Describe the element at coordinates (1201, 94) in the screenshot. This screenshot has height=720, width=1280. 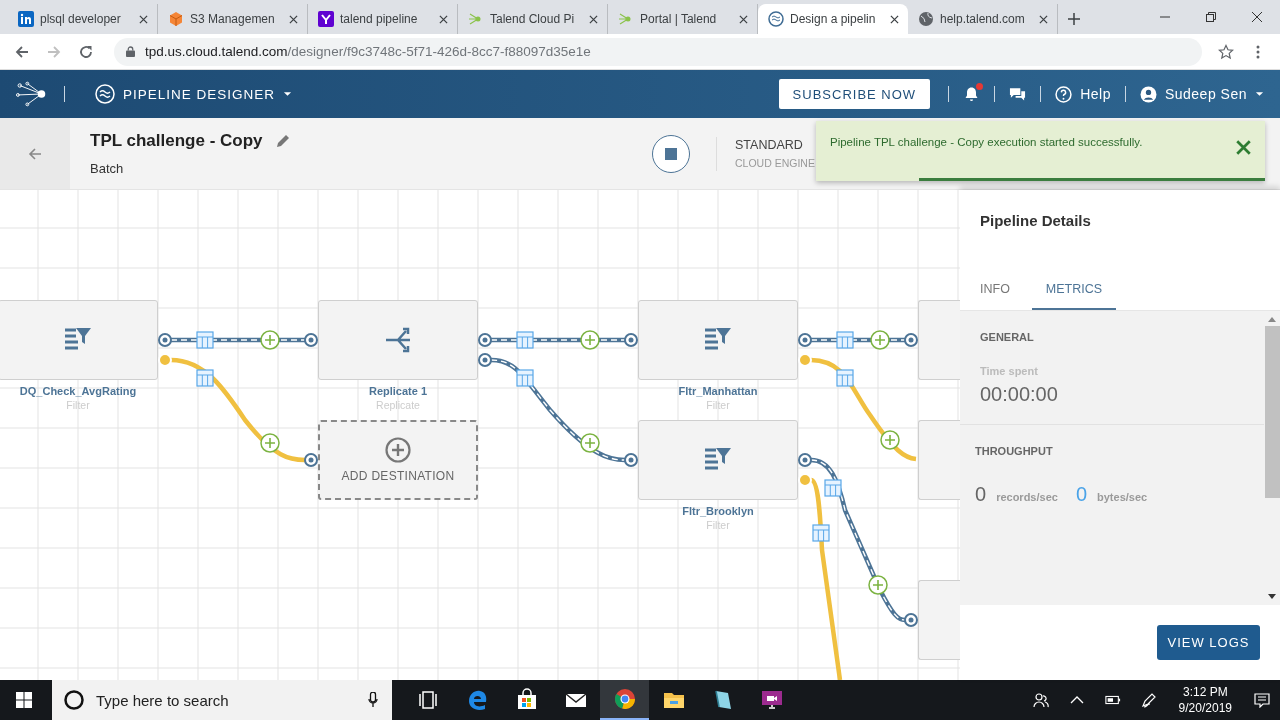
I see `user-menu: Sudeep Sen` at that location.